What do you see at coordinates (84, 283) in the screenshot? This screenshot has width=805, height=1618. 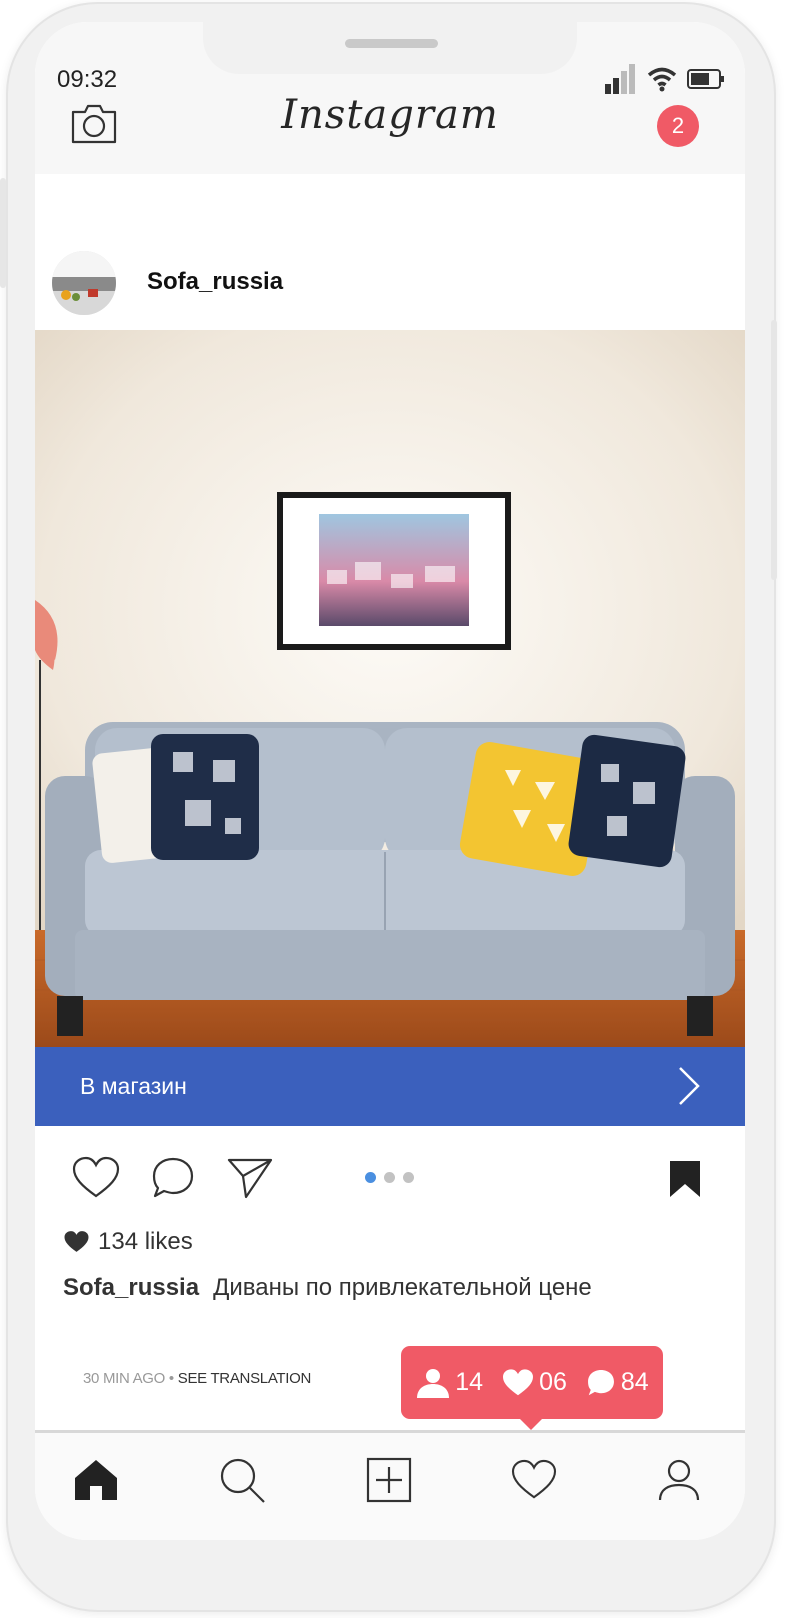 I see `avatar` at bounding box center [84, 283].